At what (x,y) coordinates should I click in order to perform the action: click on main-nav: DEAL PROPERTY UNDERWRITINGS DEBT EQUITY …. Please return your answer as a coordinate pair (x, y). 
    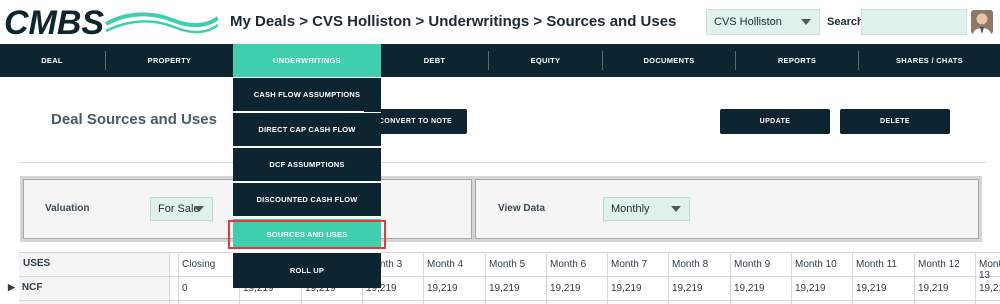
    Looking at the image, I should click on (500, 60).